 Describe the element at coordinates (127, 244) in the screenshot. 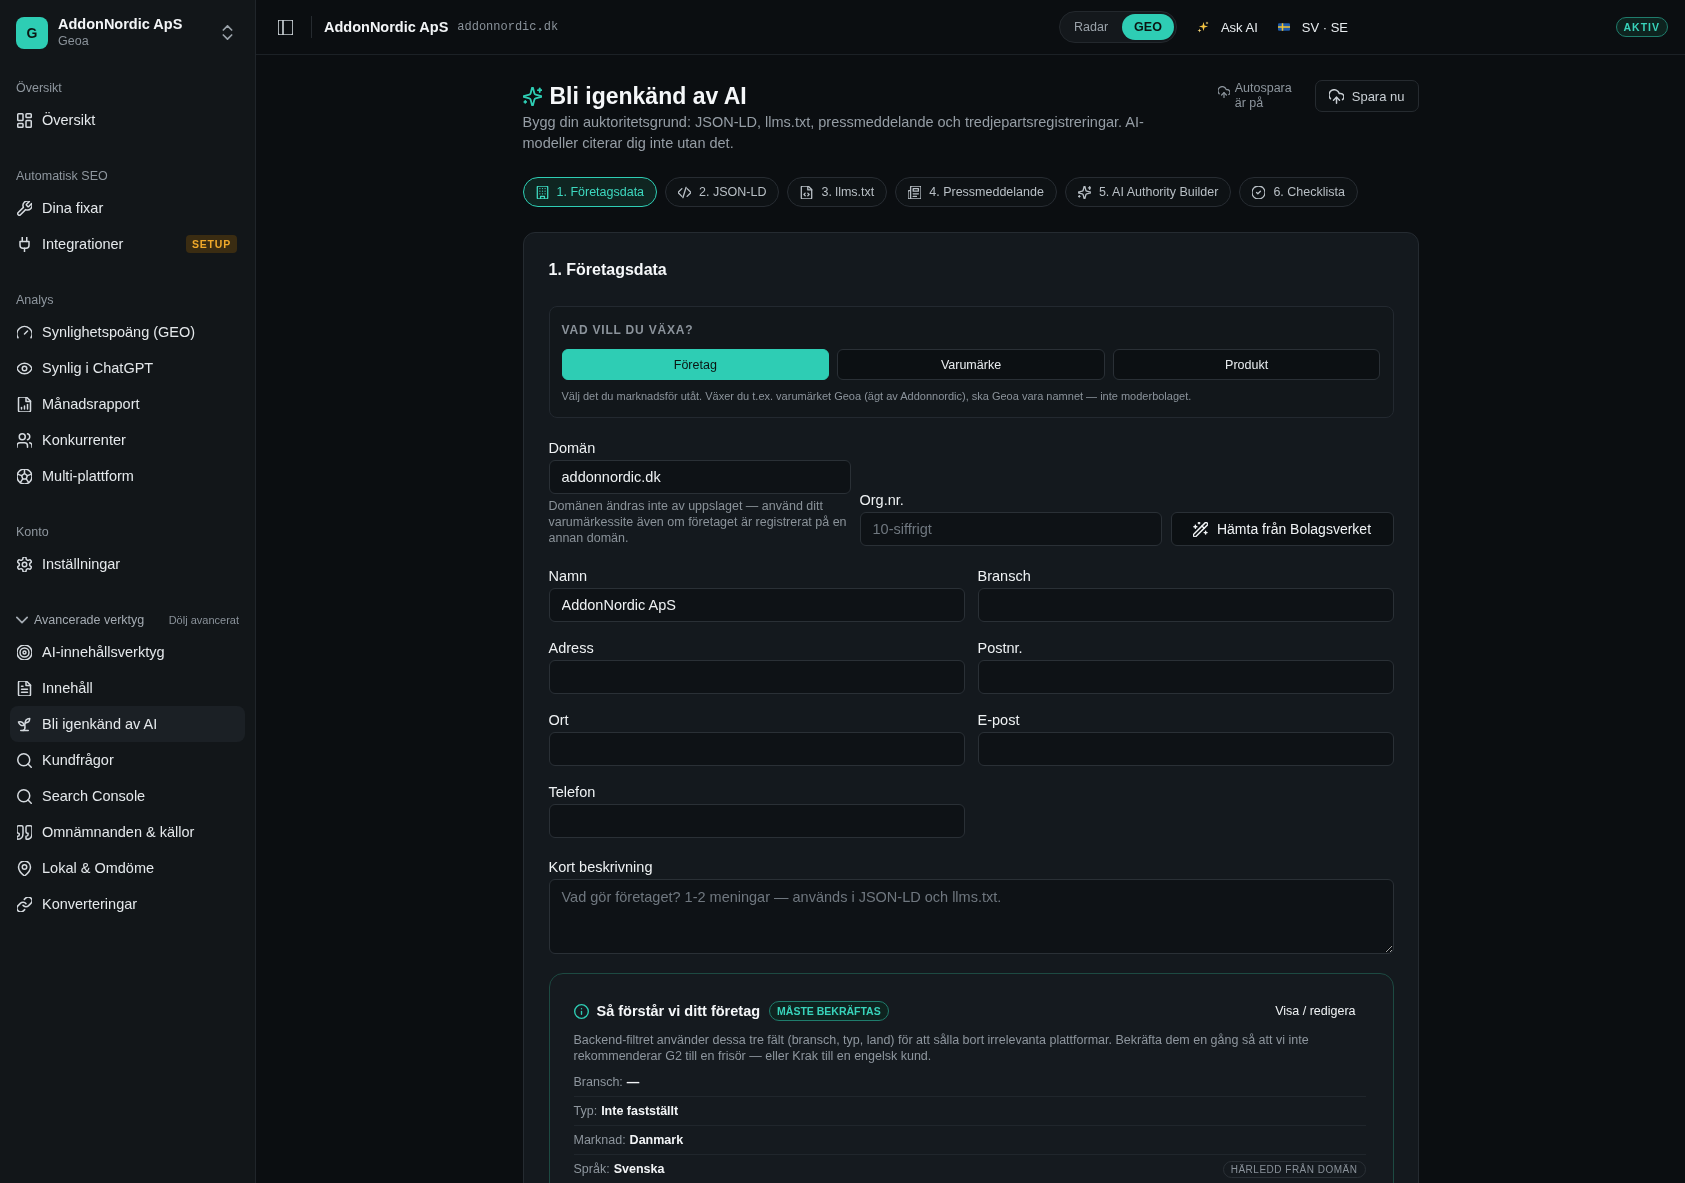

I see `nav-item: Integrationer SETUP` at that location.